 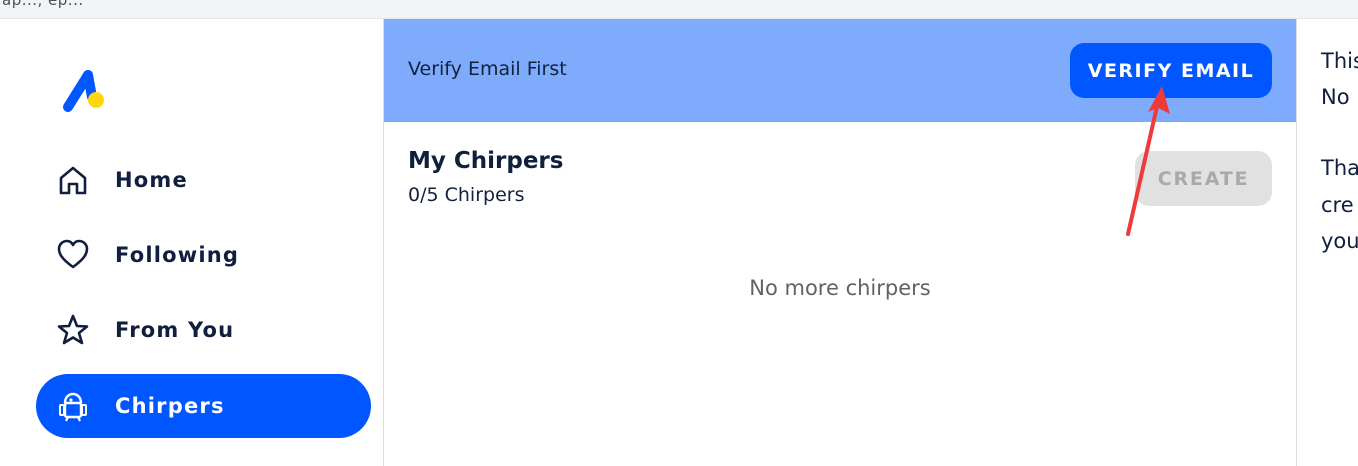 I want to click on sidebar-item-chirpers: Chirpers, so click(x=203, y=406).